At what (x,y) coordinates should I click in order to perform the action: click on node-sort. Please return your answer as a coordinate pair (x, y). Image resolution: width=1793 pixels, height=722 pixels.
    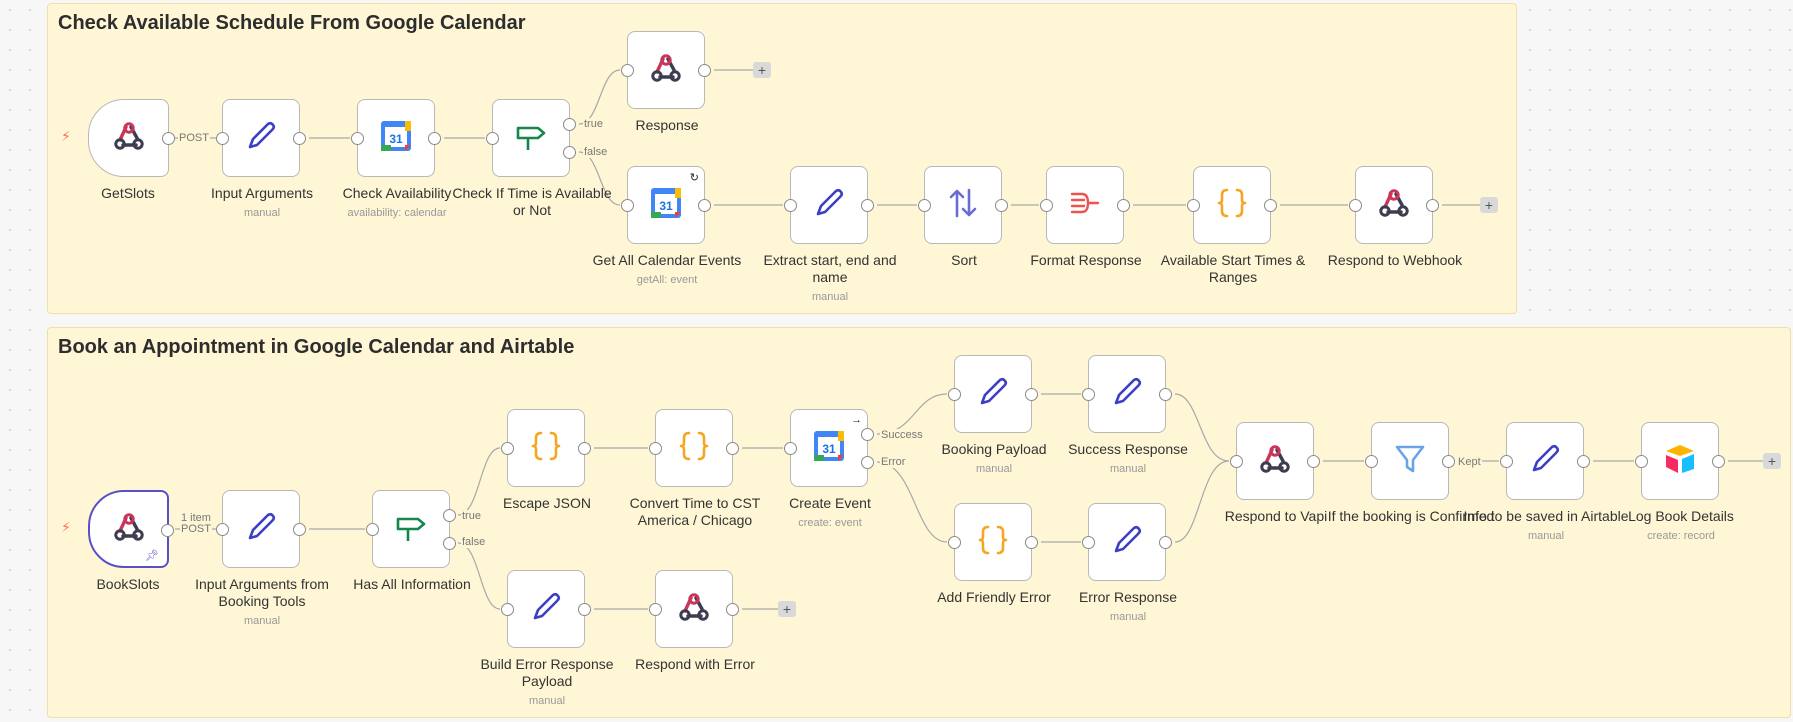
    Looking at the image, I should click on (963, 205).